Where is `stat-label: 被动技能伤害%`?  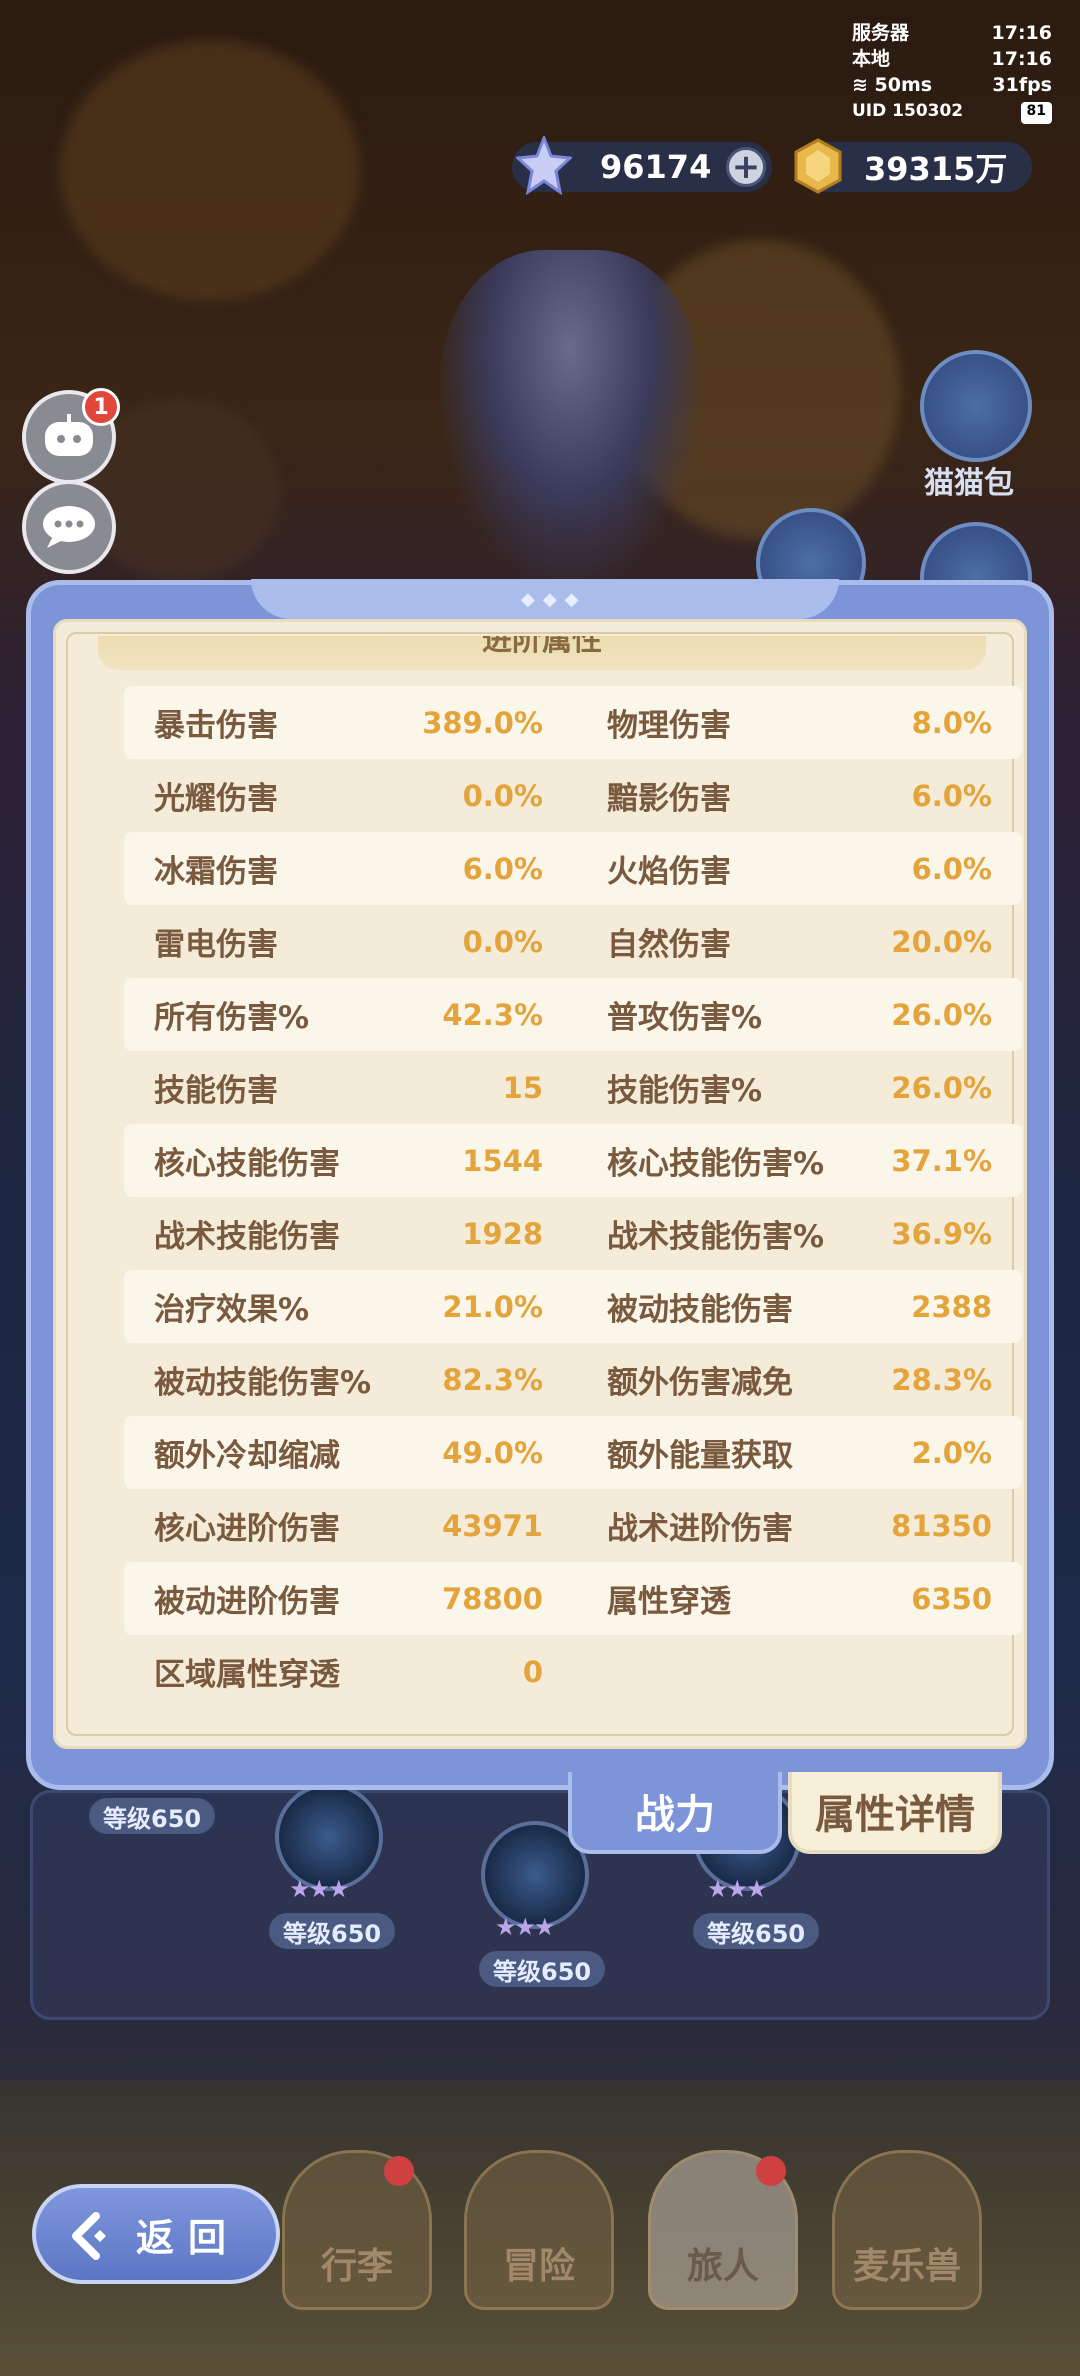 stat-label: 被动技能伤害% is located at coordinates (263, 1383).